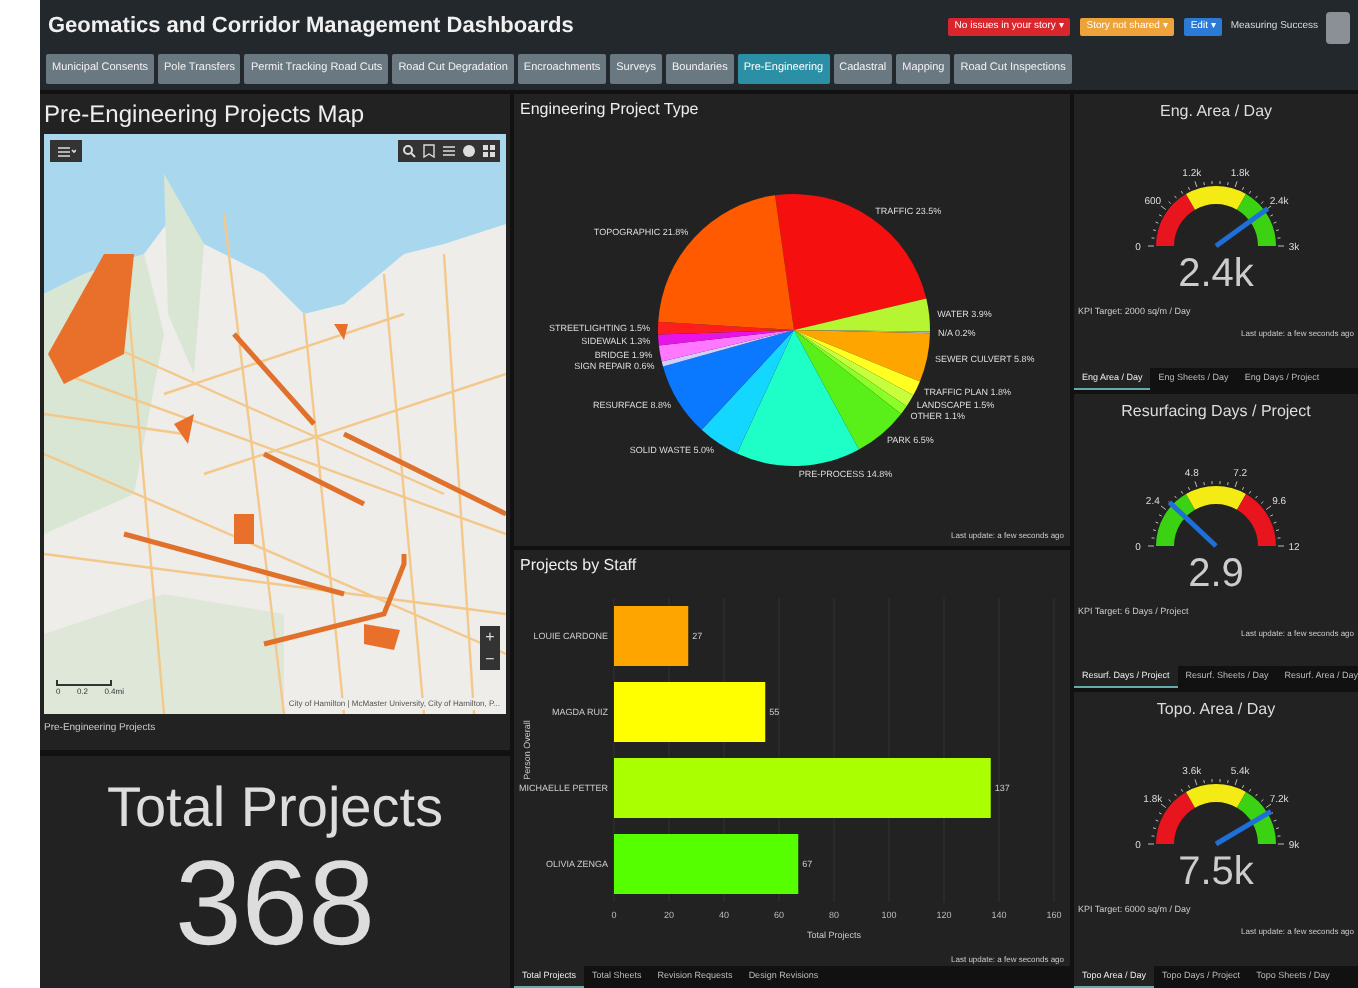 The height and width of the screenshot is (988, 1358). I want to click on gauge-value: 7.5k, so click(1216, 872).